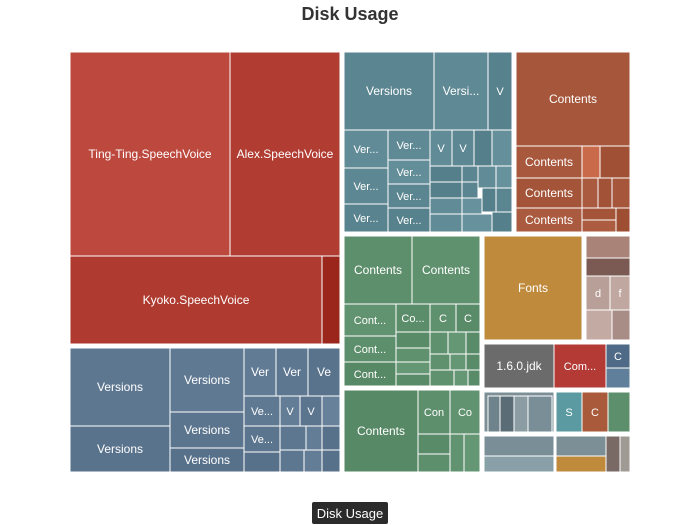 The height and width of the screenshot is (525, 700). I want to click on treemap-cell: Alex.SpeechVoice, so click(285, 154).